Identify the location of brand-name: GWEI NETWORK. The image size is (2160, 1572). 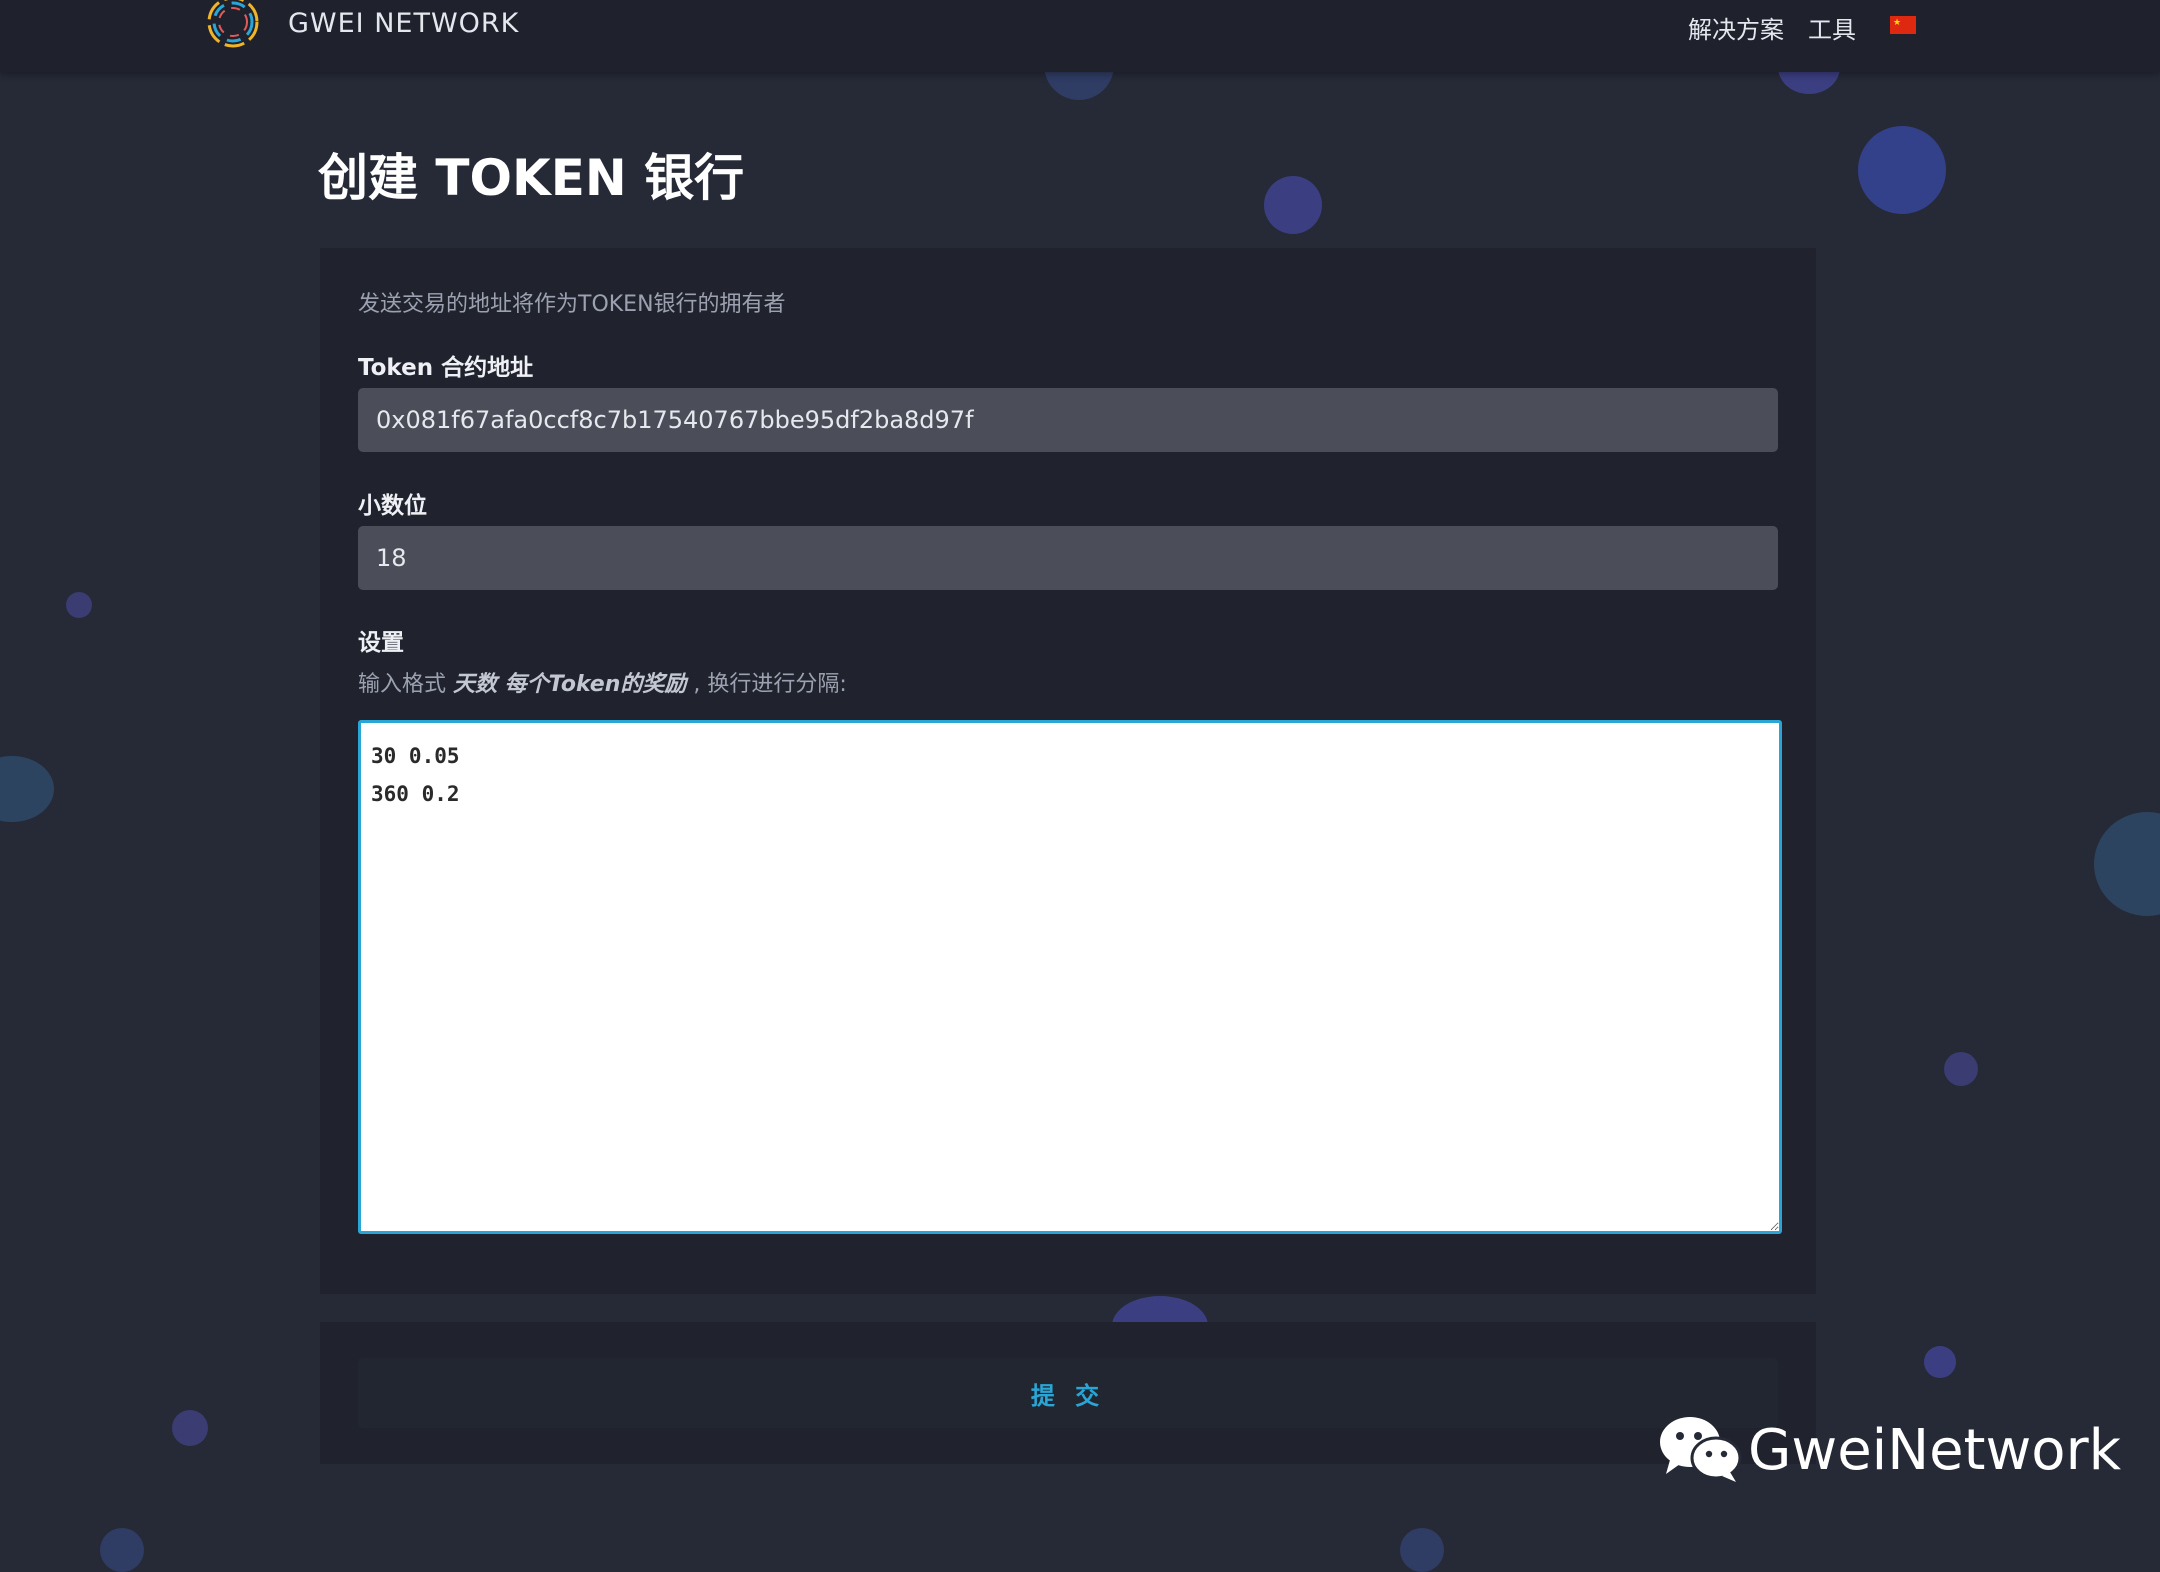
(403, 23).